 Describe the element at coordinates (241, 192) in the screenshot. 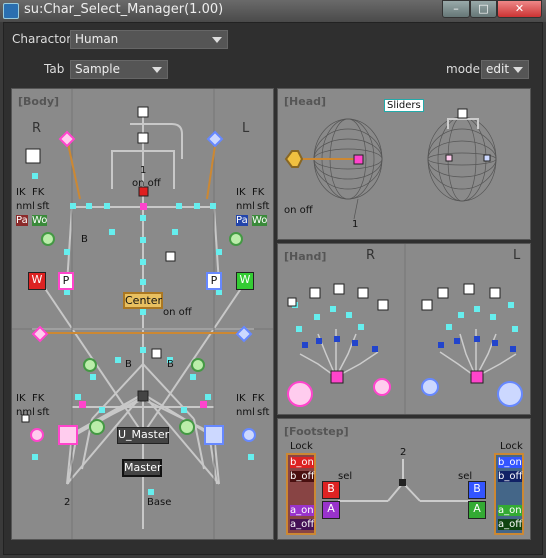

I see `arm-l-ik: IK` at that location.